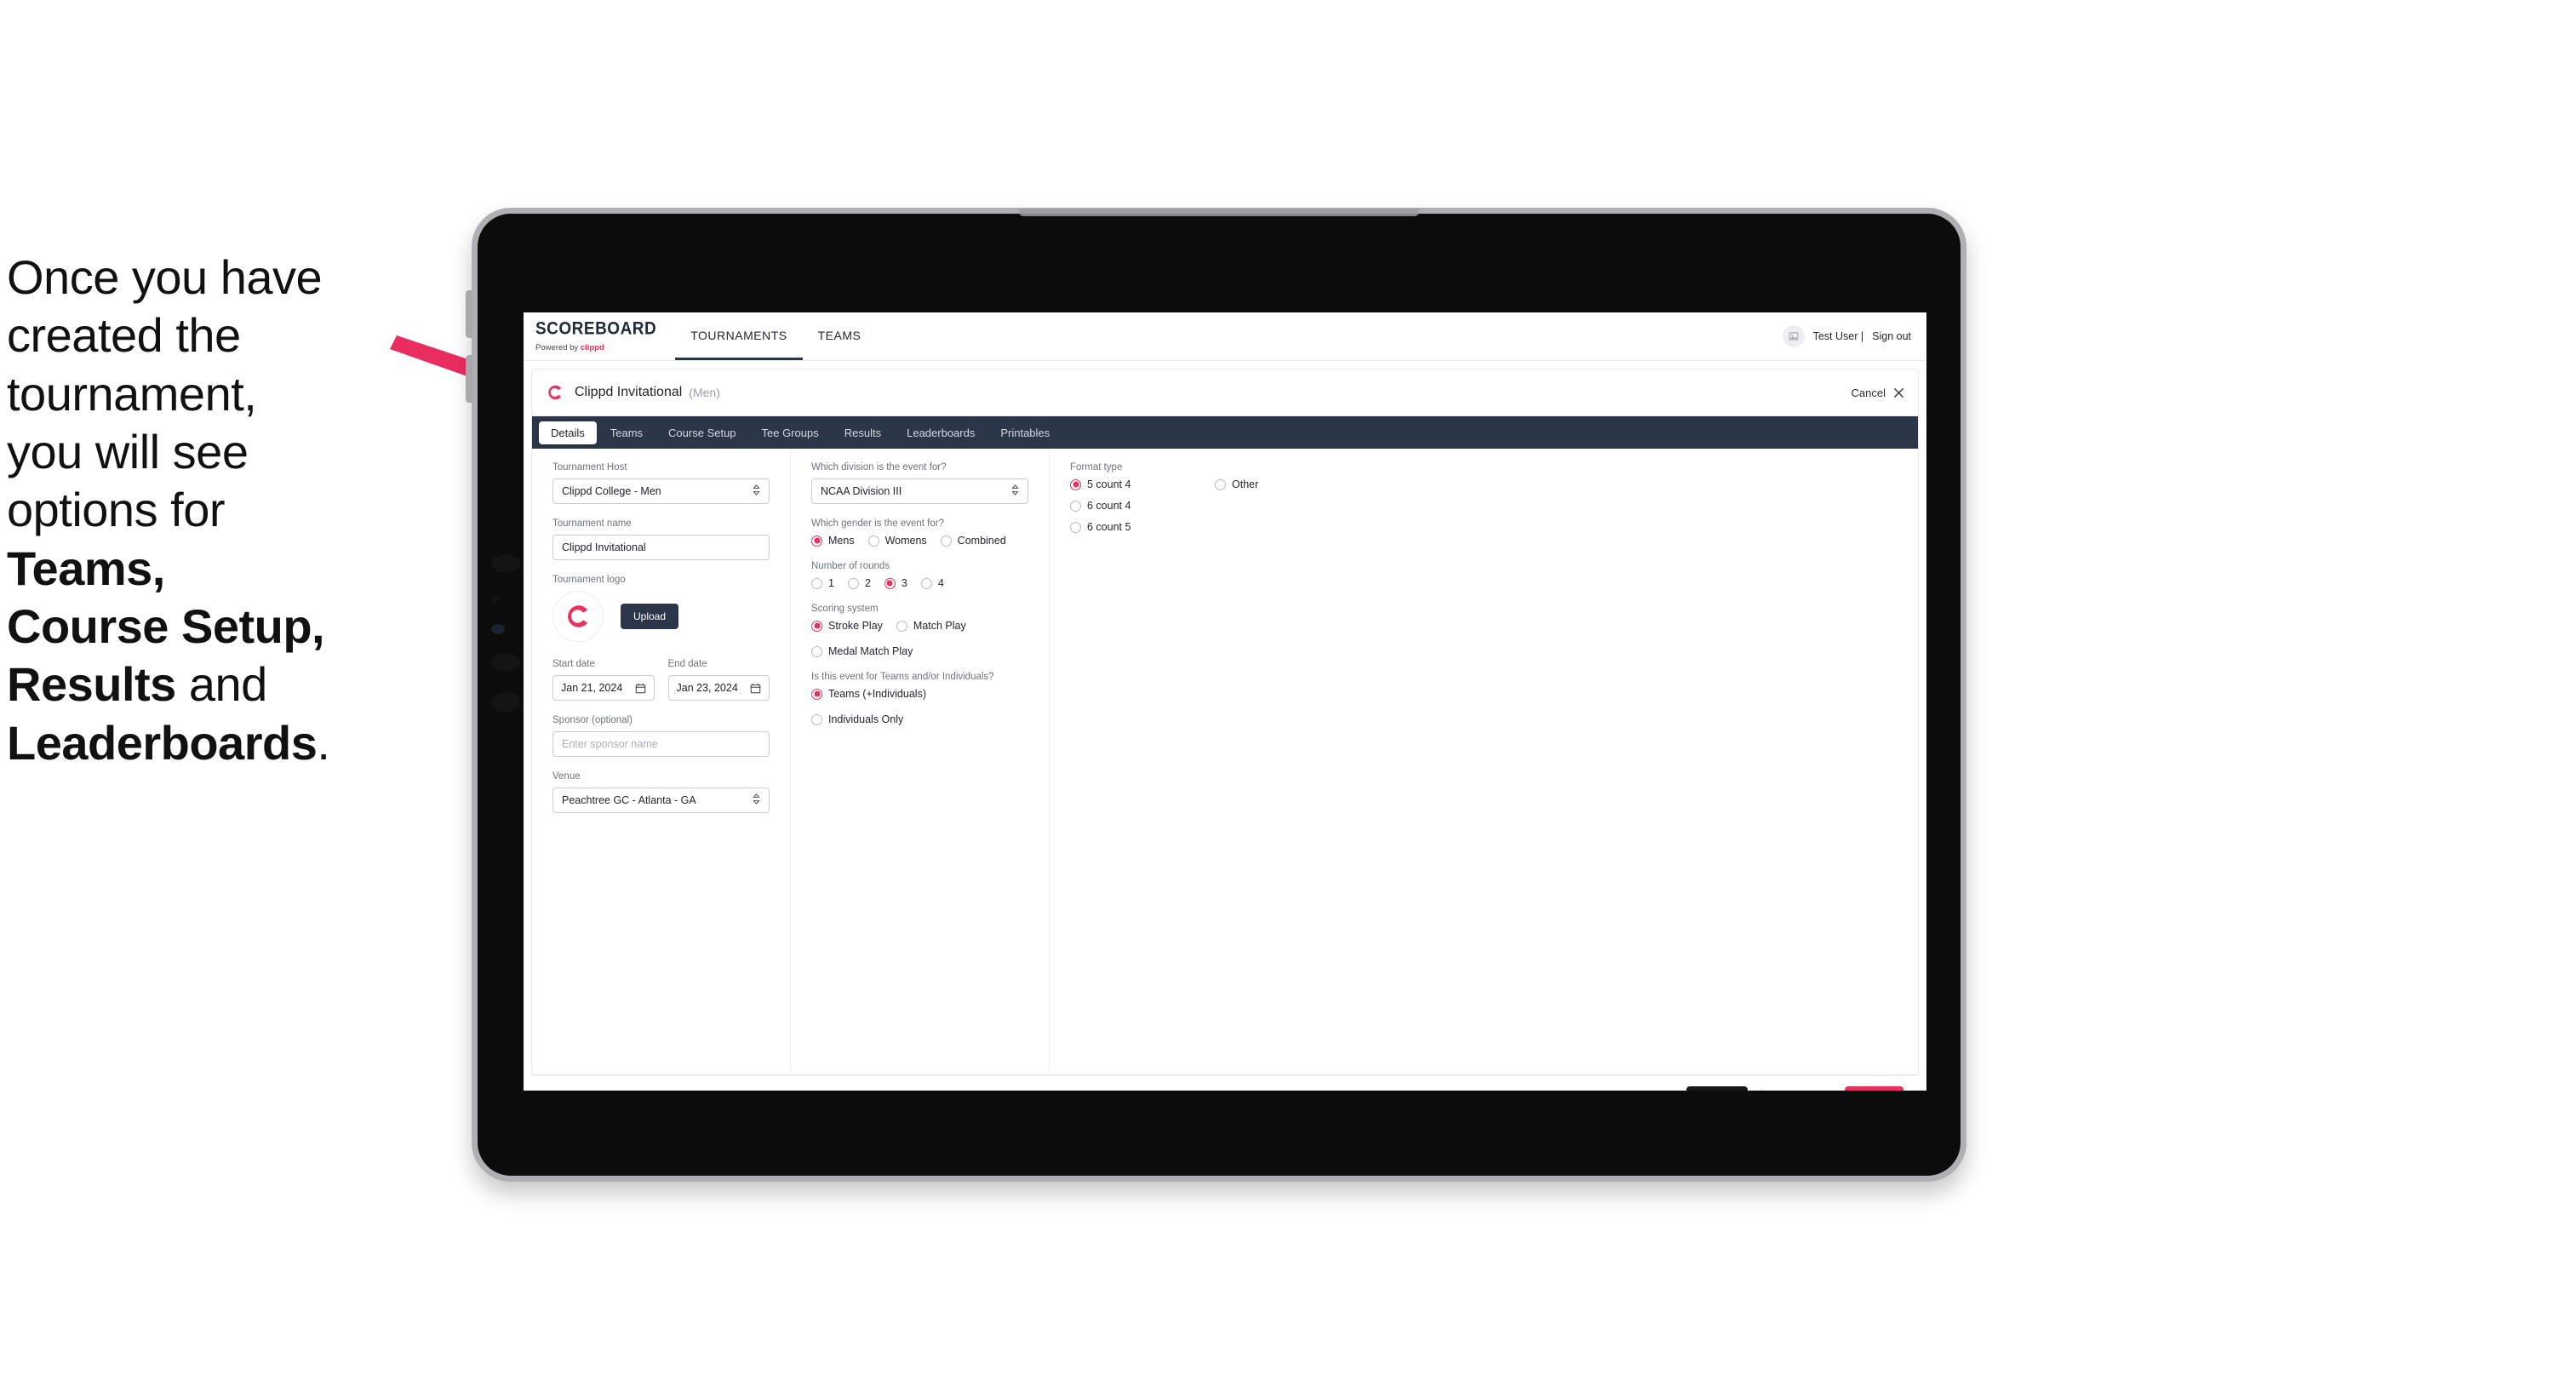 The image size is (2576, 1386). What do you see at coordinates (847, 626) in the screenshot?
I see `scoring-option-stroke-play: Stroke Play` at bounding box center [847, 626].